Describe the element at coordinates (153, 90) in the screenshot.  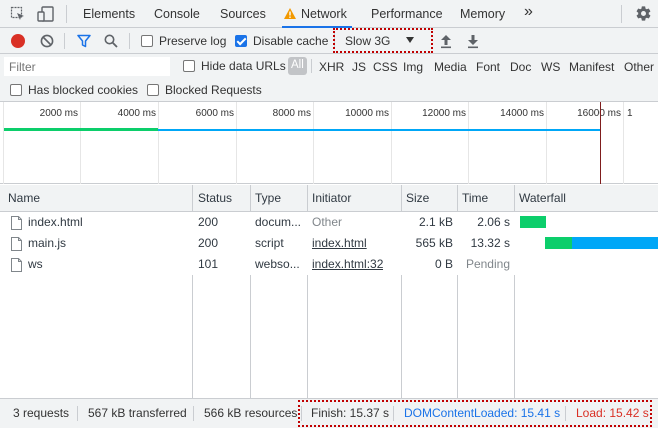
I see `blocked-requests-checkbox` at that location.